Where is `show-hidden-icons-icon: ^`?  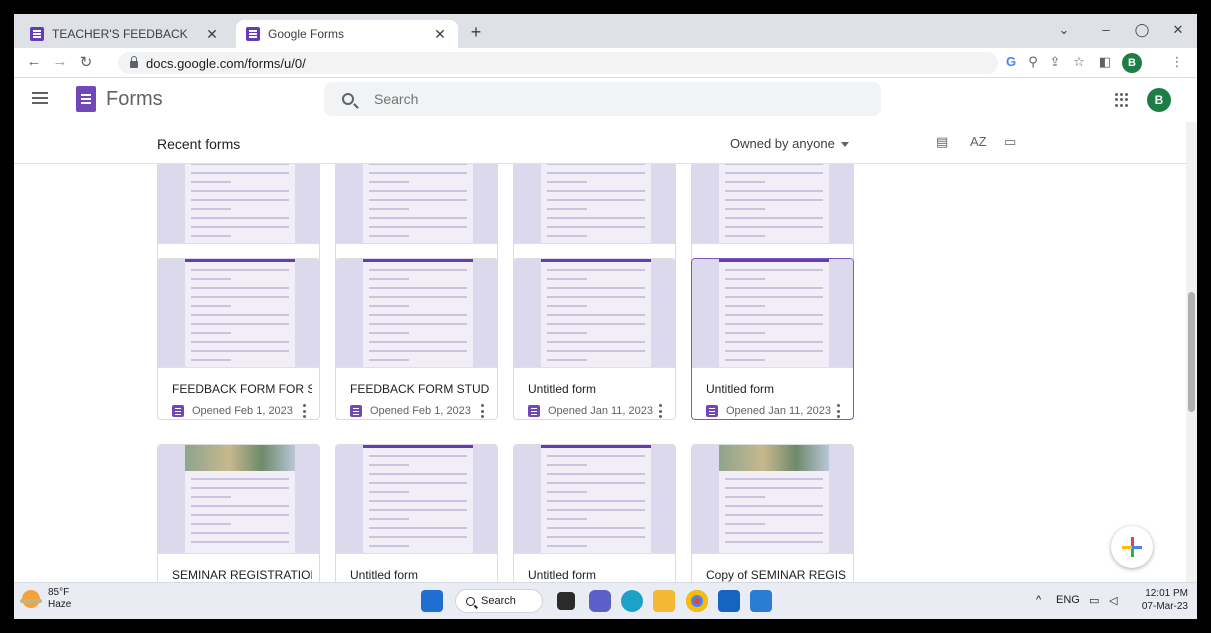 show-hidden-icons-icon: ^ is located at coordinates (1038, 600).